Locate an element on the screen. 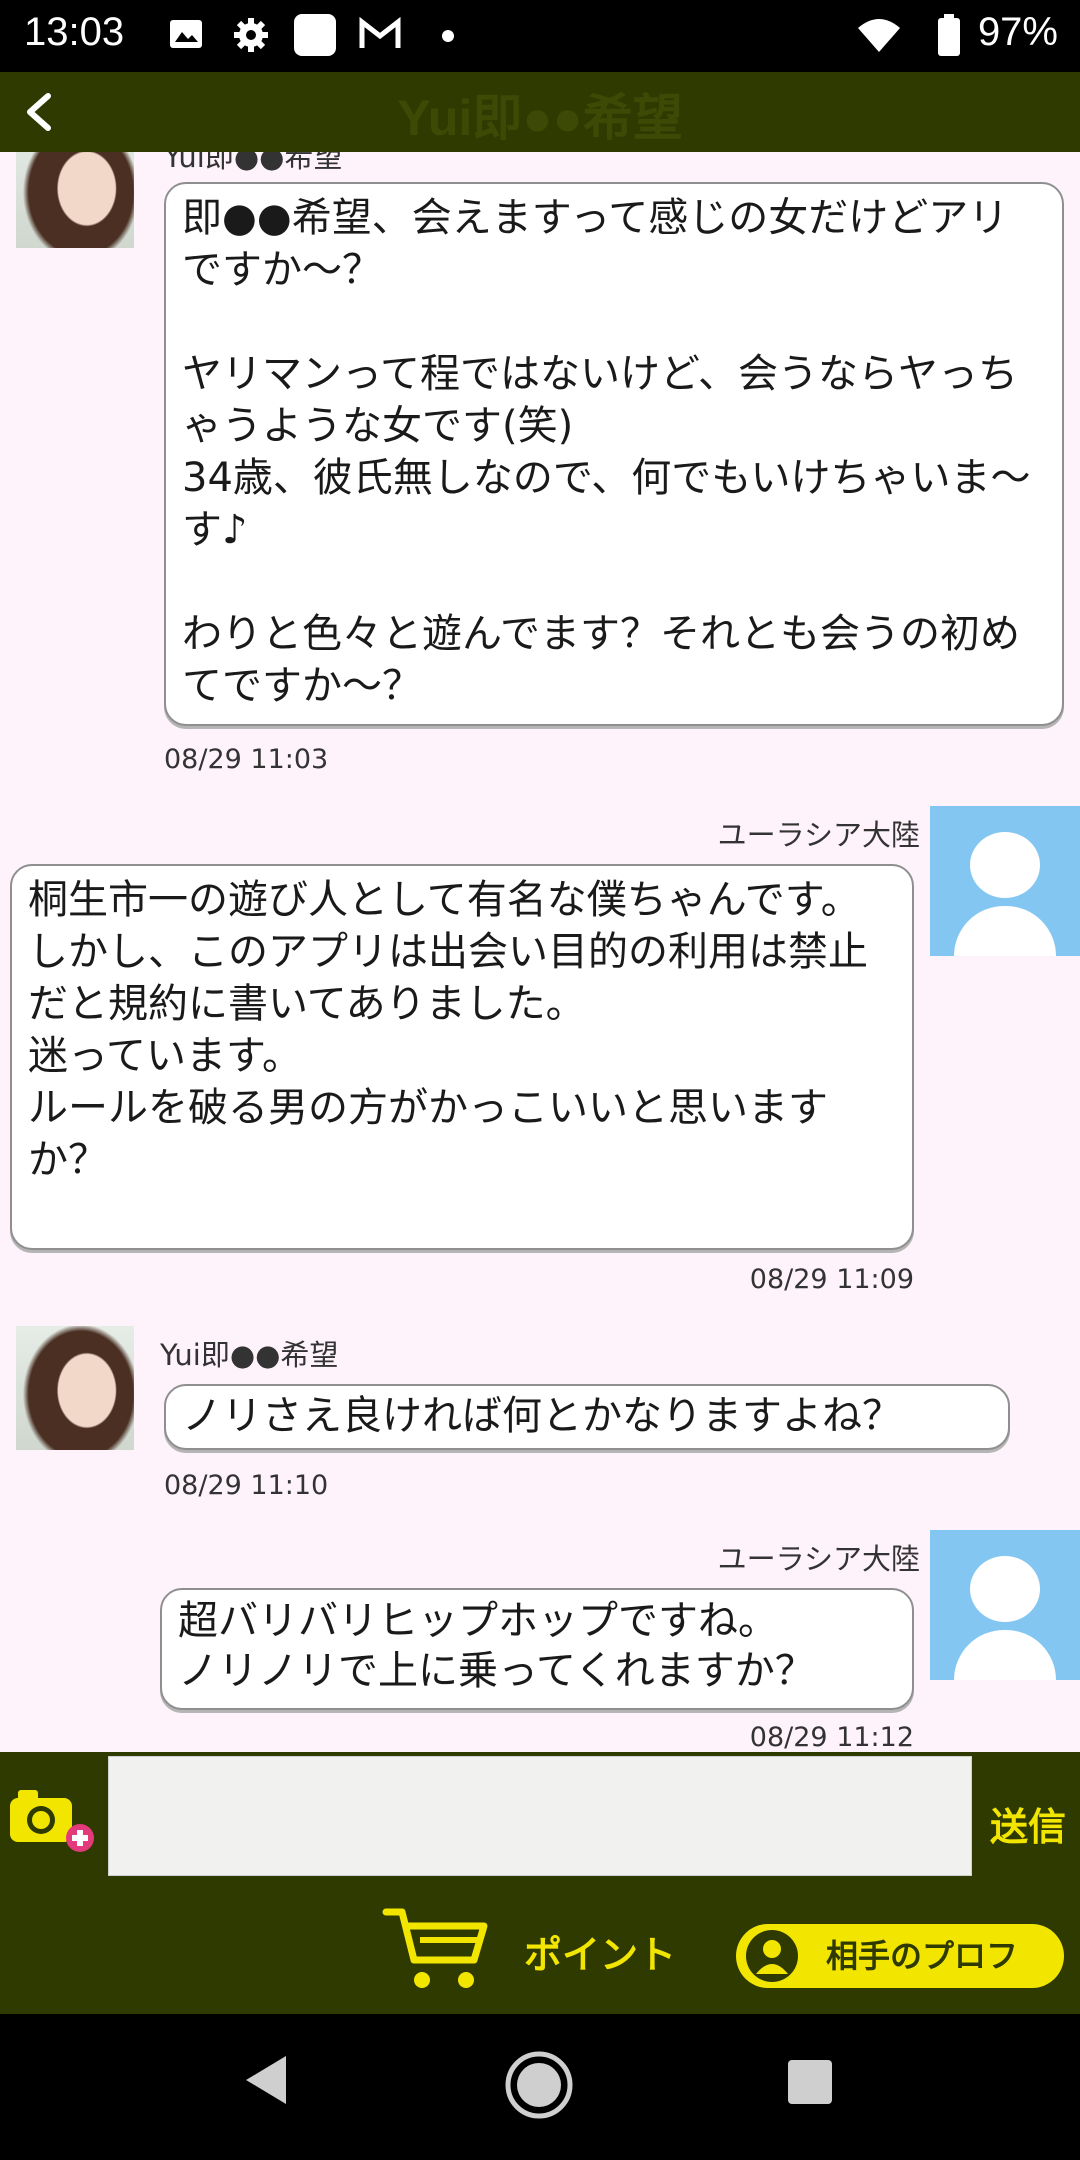  message-timestamp: 08/29 11:12 is located at coordinates (831, 1737).